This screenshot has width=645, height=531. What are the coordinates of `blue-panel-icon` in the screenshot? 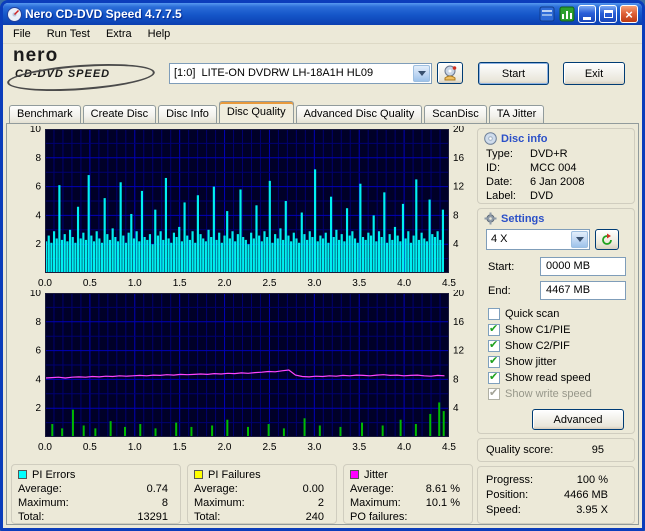 It's located at (546, 14).